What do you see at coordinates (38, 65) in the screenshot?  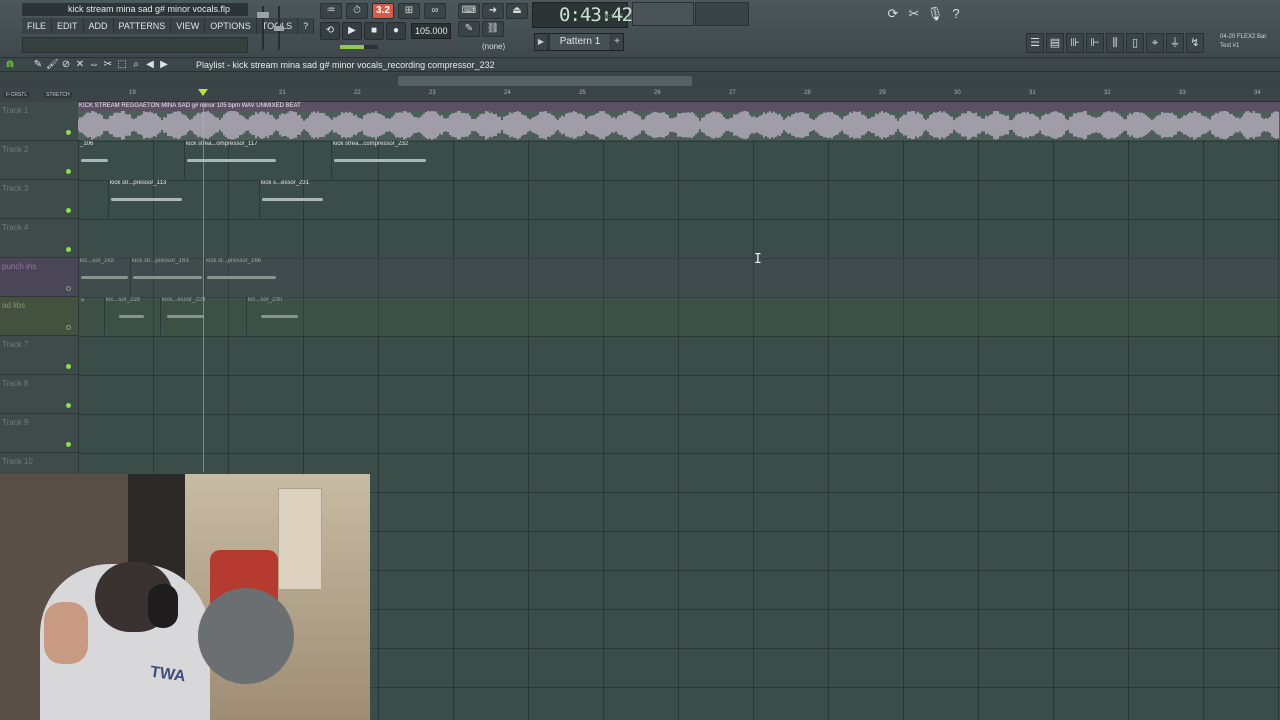 I see `draw-tool-icon: ✎` at bounding box center [38, 65].